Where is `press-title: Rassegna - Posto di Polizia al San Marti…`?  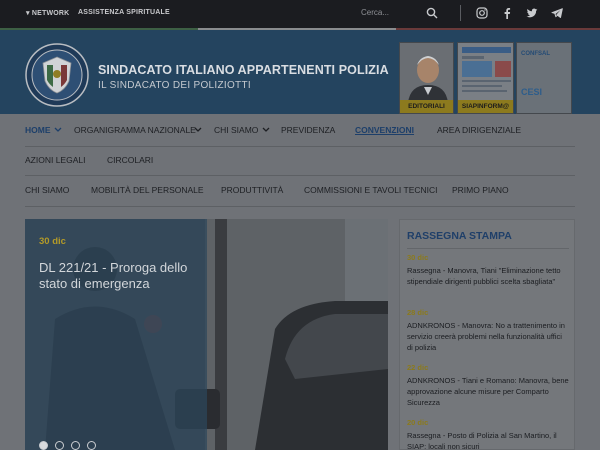
press-title: Rassegna - Posto di Polizia al San Marti… is located at coordinates (488, 439).